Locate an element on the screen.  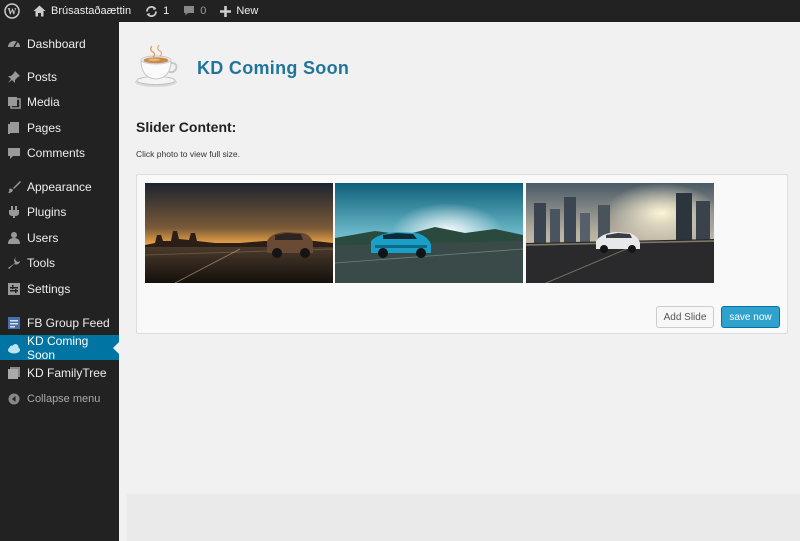
site-name-menu: Brúsastaðaættin is located at coordinates (82, 11).